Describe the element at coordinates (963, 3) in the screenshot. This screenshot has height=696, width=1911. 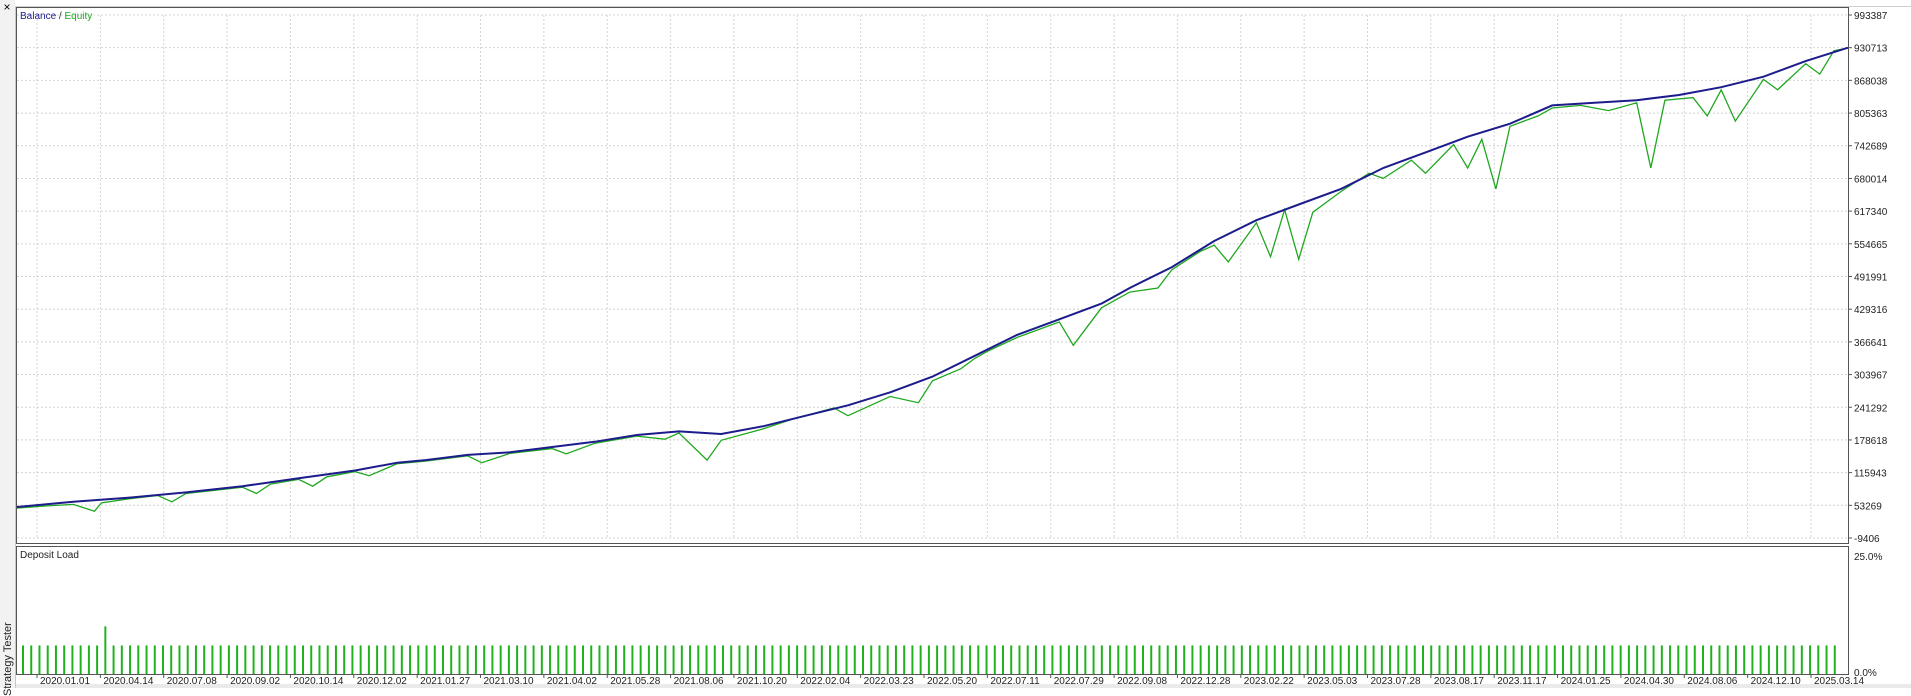
I see `top-divider` at that location.